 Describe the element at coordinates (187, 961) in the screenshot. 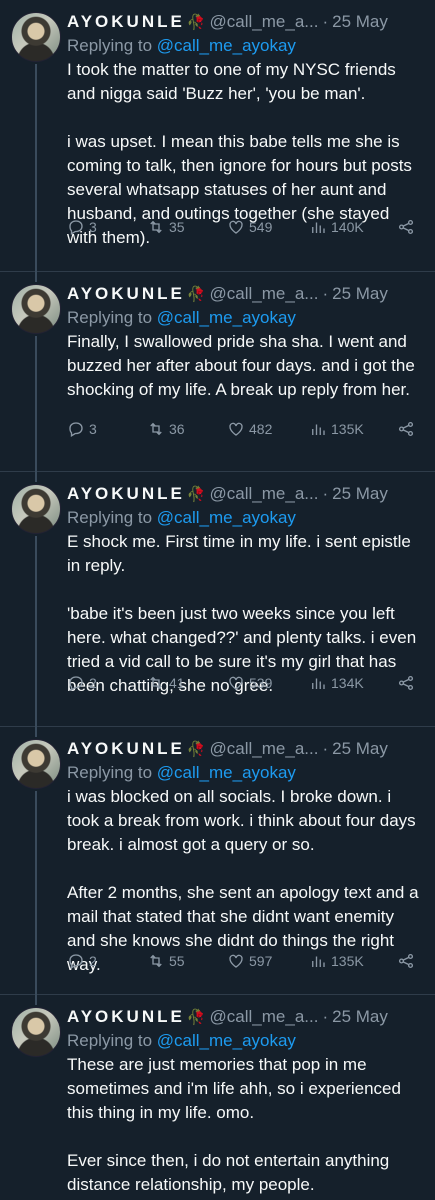

I see `retweet-button: 55` at that location.